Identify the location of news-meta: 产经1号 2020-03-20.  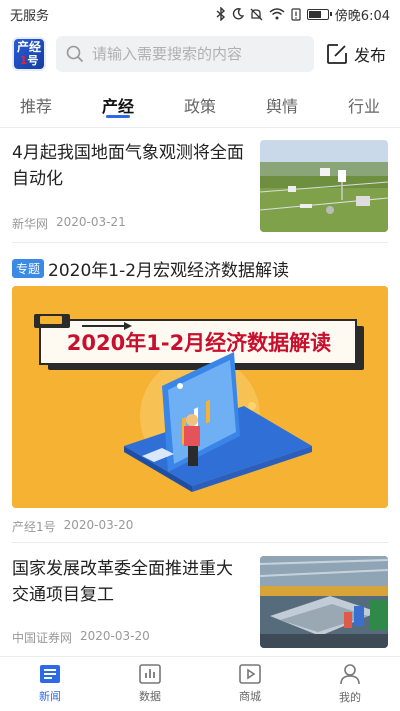
(72, 526).